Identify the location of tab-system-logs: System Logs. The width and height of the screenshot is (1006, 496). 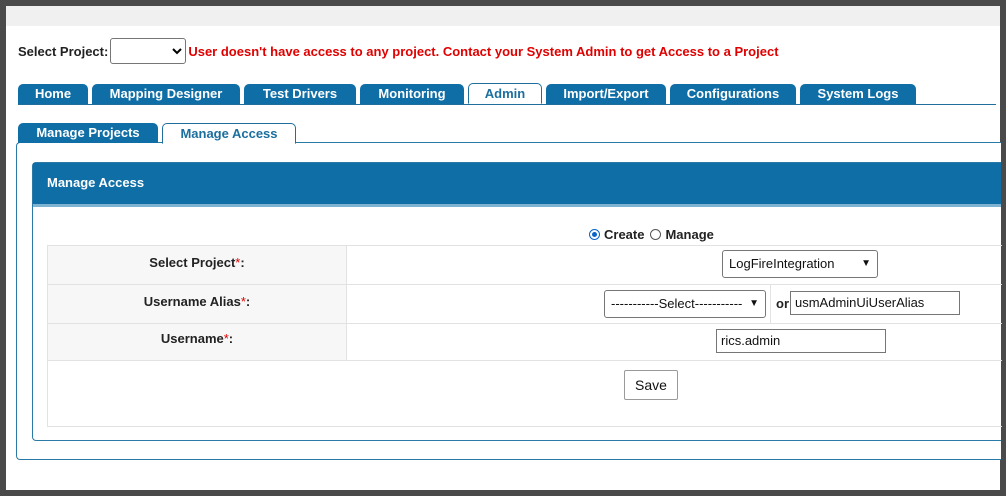
(858, 94).